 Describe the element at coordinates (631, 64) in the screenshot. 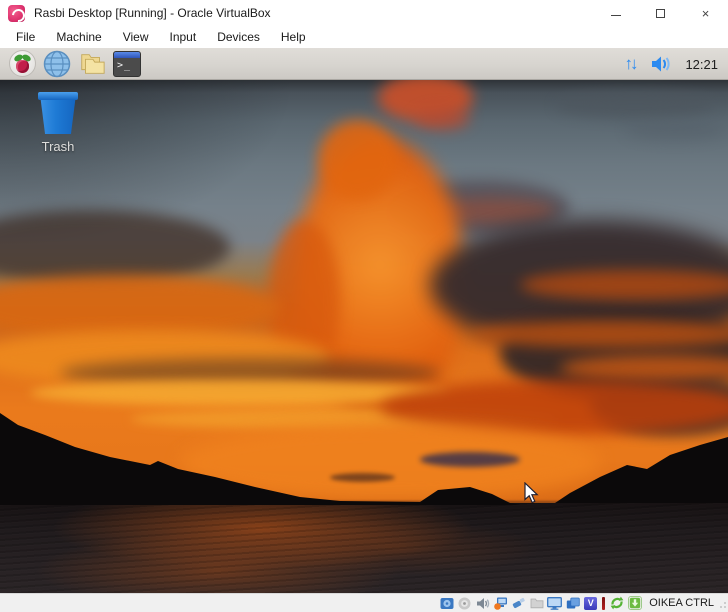

I see `network-traffic-icon: ↑↓` at that location.